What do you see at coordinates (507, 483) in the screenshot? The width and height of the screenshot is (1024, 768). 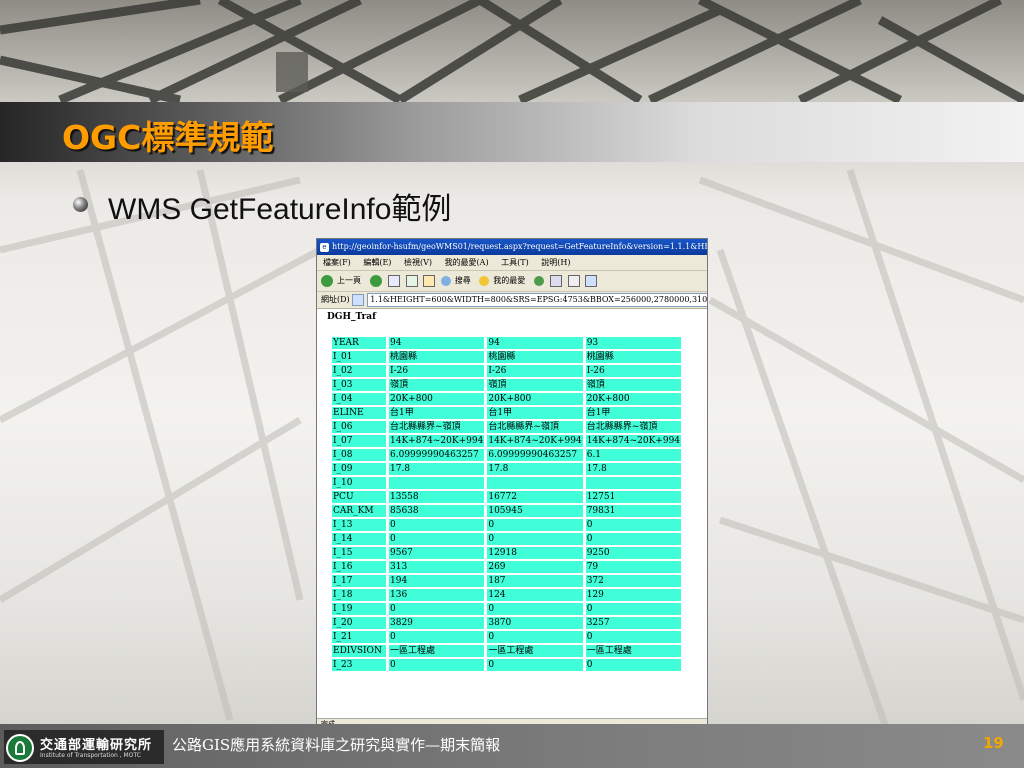 I see `table-row: I_10` at bounding box center [507, 483].